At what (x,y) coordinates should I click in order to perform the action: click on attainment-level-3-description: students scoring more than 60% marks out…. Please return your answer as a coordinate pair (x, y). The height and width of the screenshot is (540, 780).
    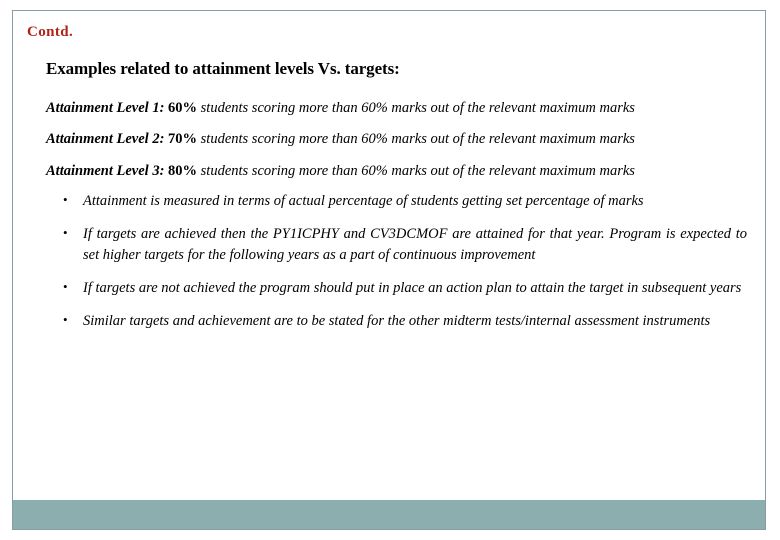
    Looking at the image, I should click on (417, 170).